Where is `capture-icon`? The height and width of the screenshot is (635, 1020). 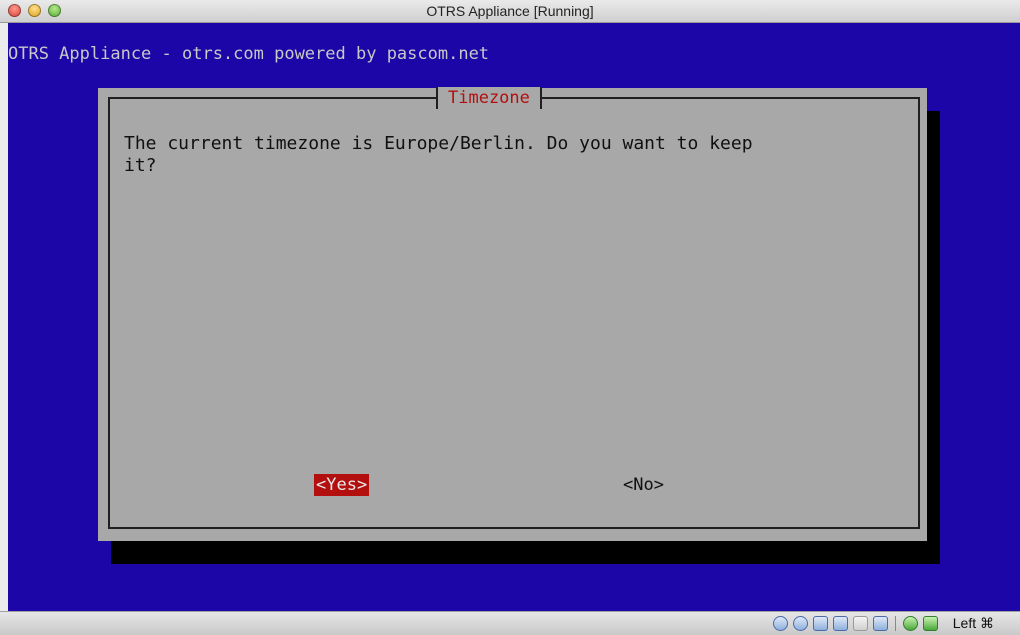
capture-icon is located at coordinates (910, 623).